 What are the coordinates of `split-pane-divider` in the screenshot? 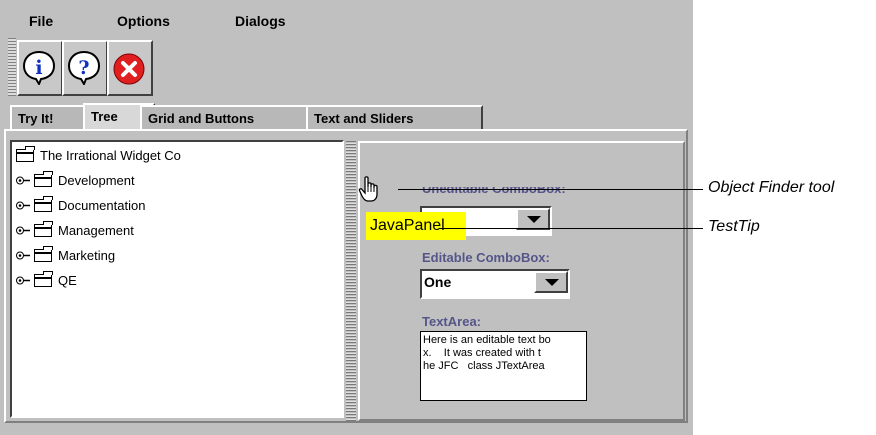 It's located at (351, 281).